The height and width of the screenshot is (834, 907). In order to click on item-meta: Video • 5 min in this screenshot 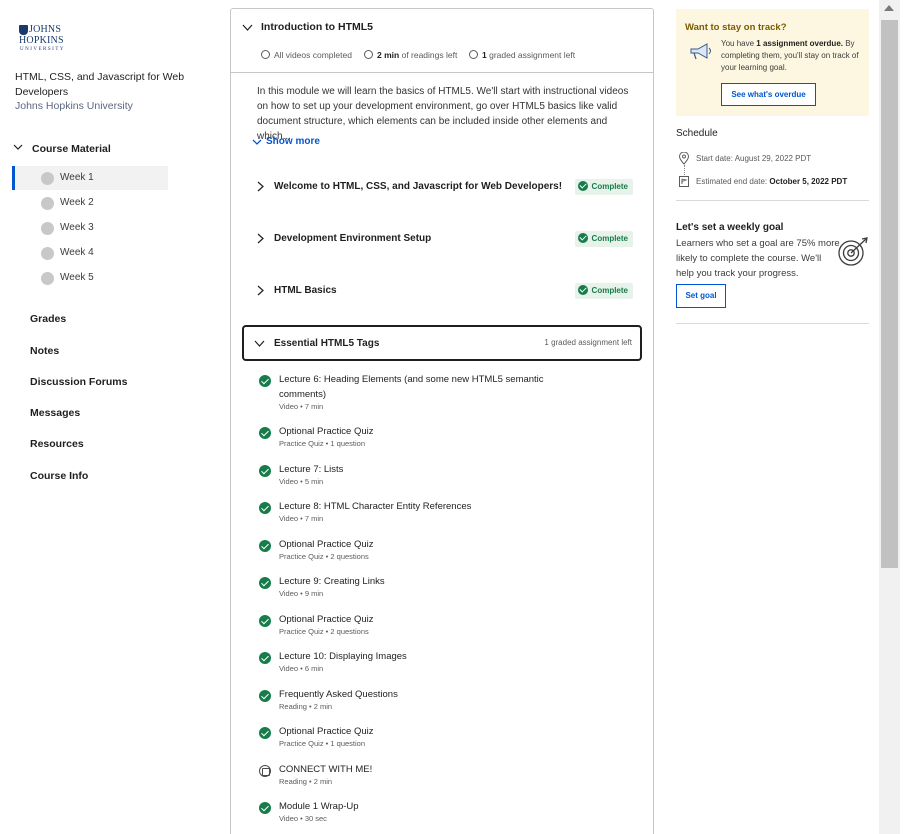, I will do `click(301, 481)`.